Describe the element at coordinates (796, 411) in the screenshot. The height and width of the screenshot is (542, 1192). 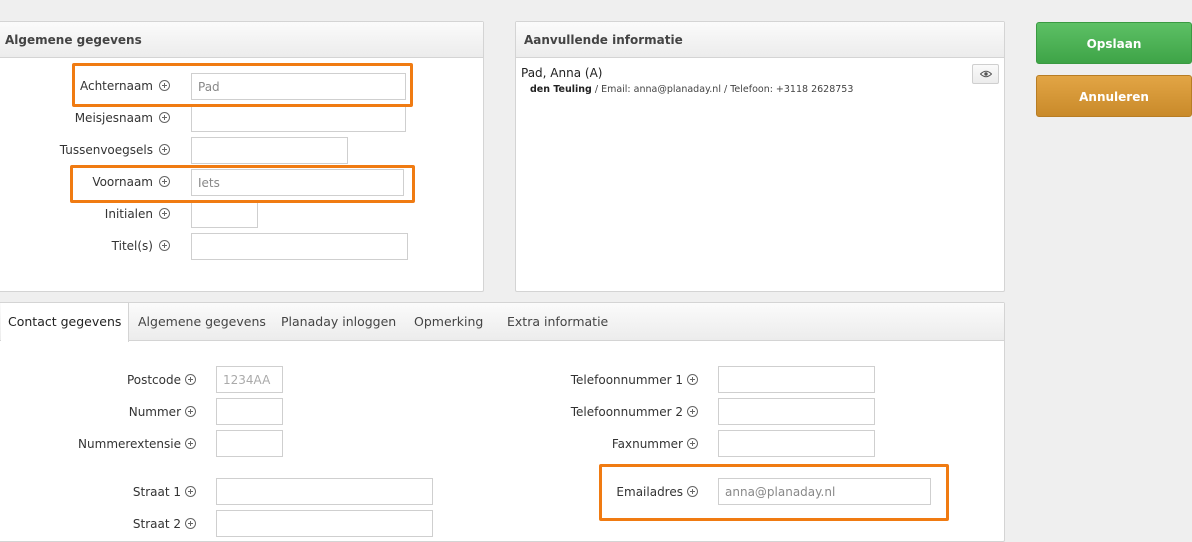
I see `phone-2-input` at that location.